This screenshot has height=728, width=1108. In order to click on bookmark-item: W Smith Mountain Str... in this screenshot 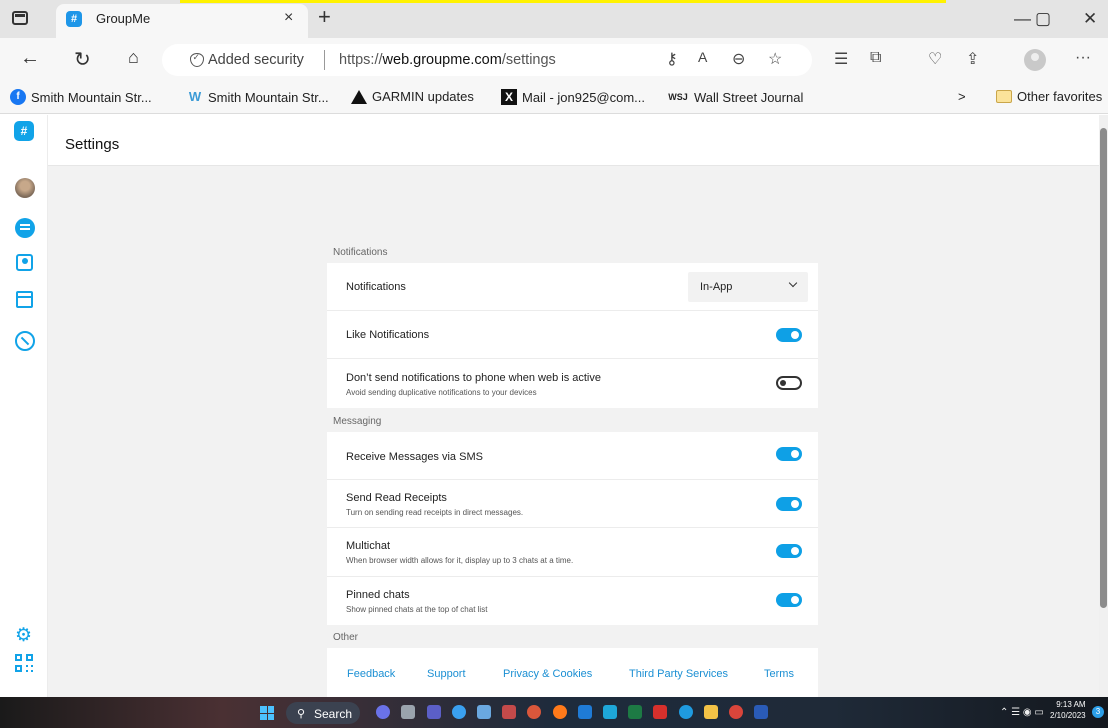, I will do `click(258, 97)`.